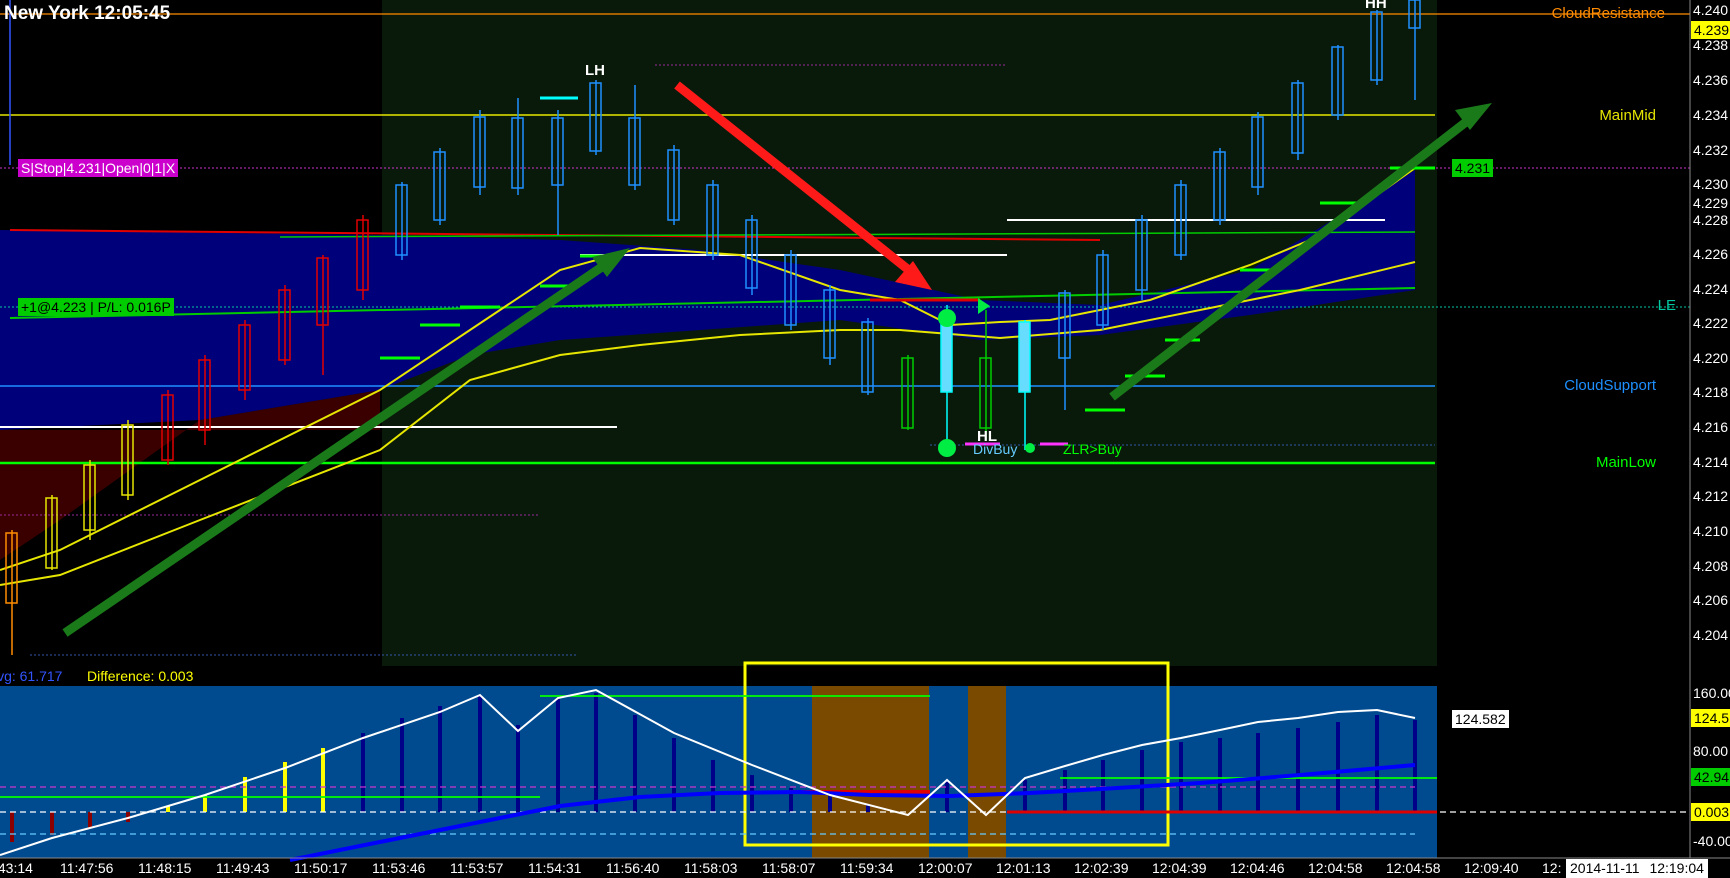 This screenshot has width=1730, height=878. What do you see at coordinates (1711, 635) in the screenshot?
I see `price-tick: 4.204` at bounding box center [1711, 635].